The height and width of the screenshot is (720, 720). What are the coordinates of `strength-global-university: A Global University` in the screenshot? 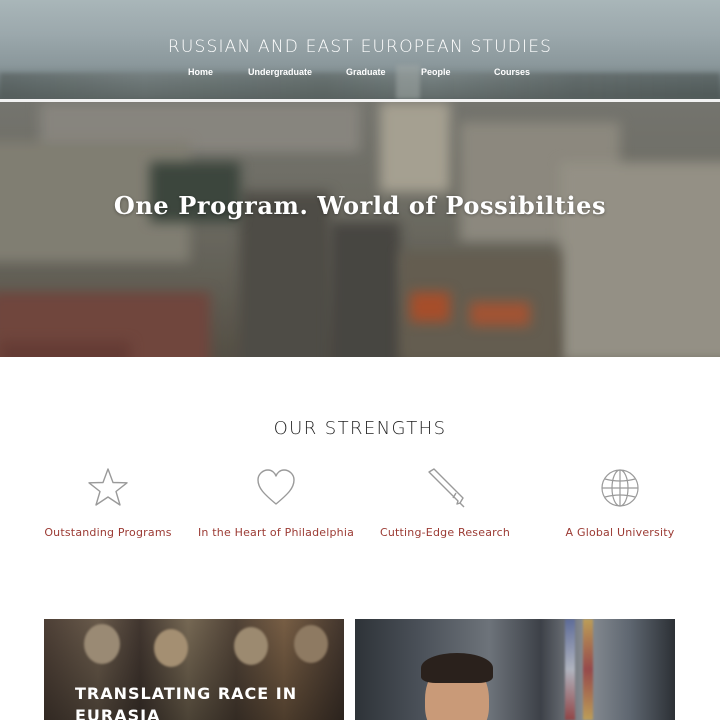 It's located at (620, 502).